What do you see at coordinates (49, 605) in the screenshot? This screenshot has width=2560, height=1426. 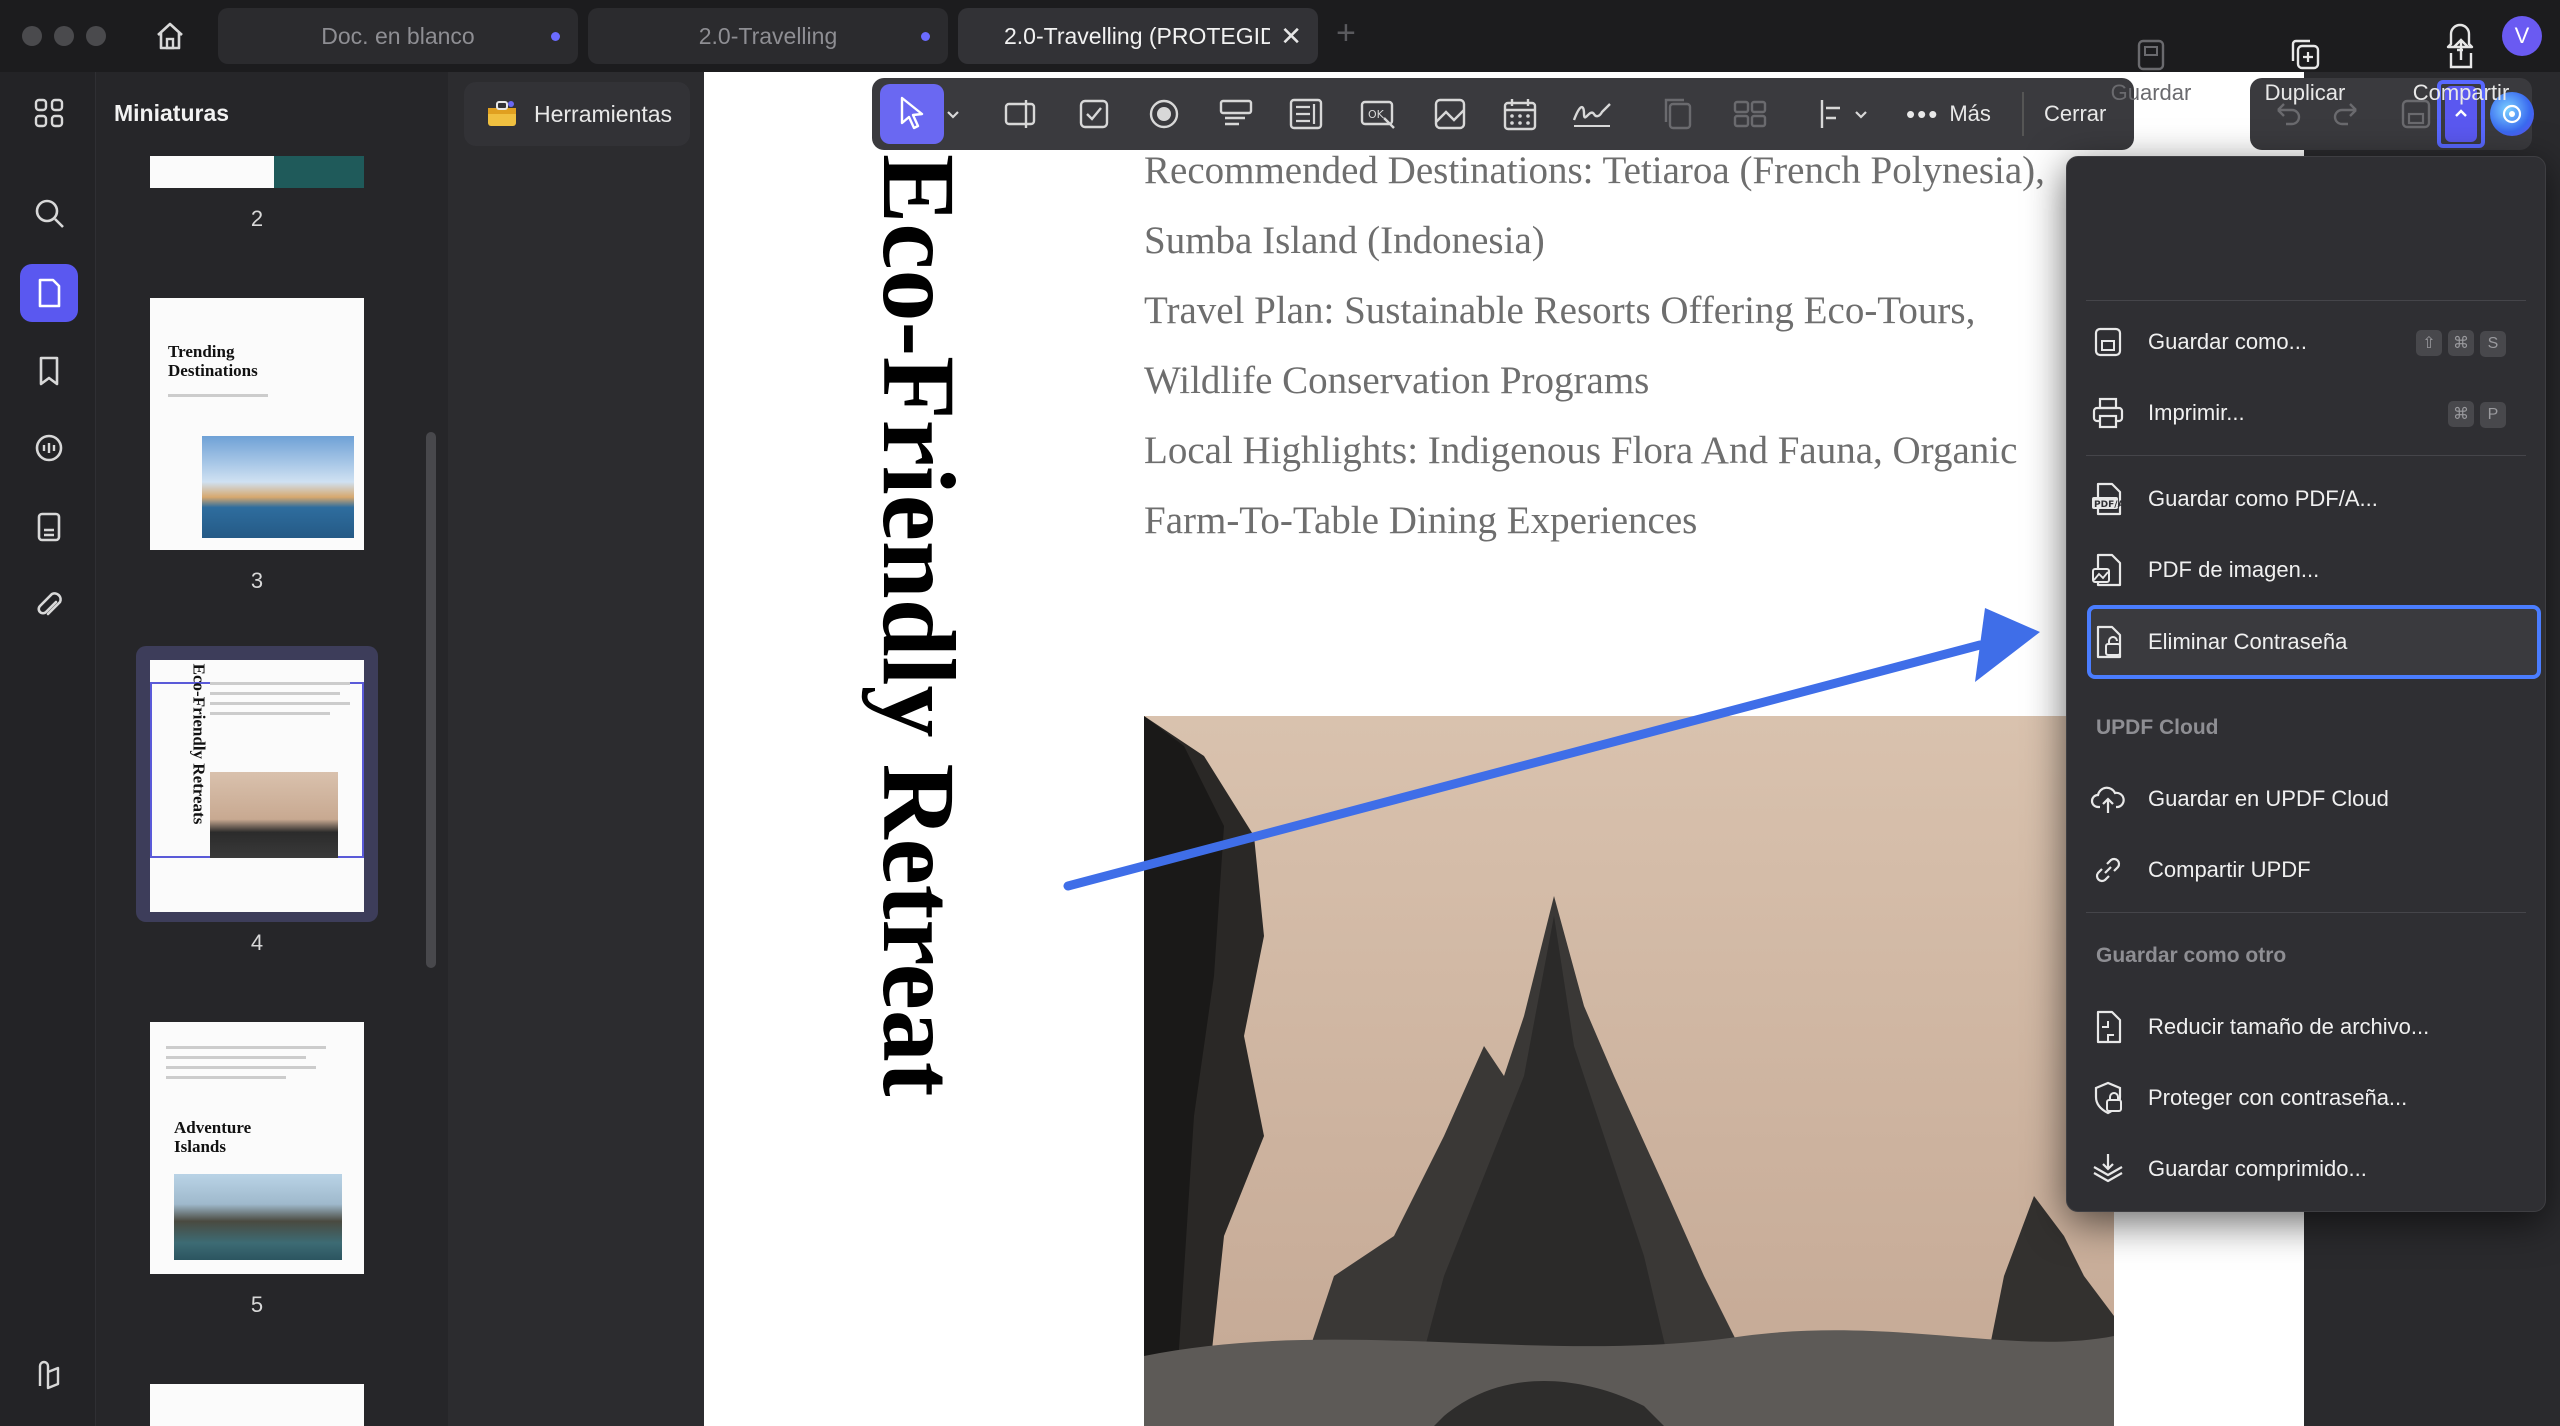 I see `attachment-icon` at bounding box center [49, 605].